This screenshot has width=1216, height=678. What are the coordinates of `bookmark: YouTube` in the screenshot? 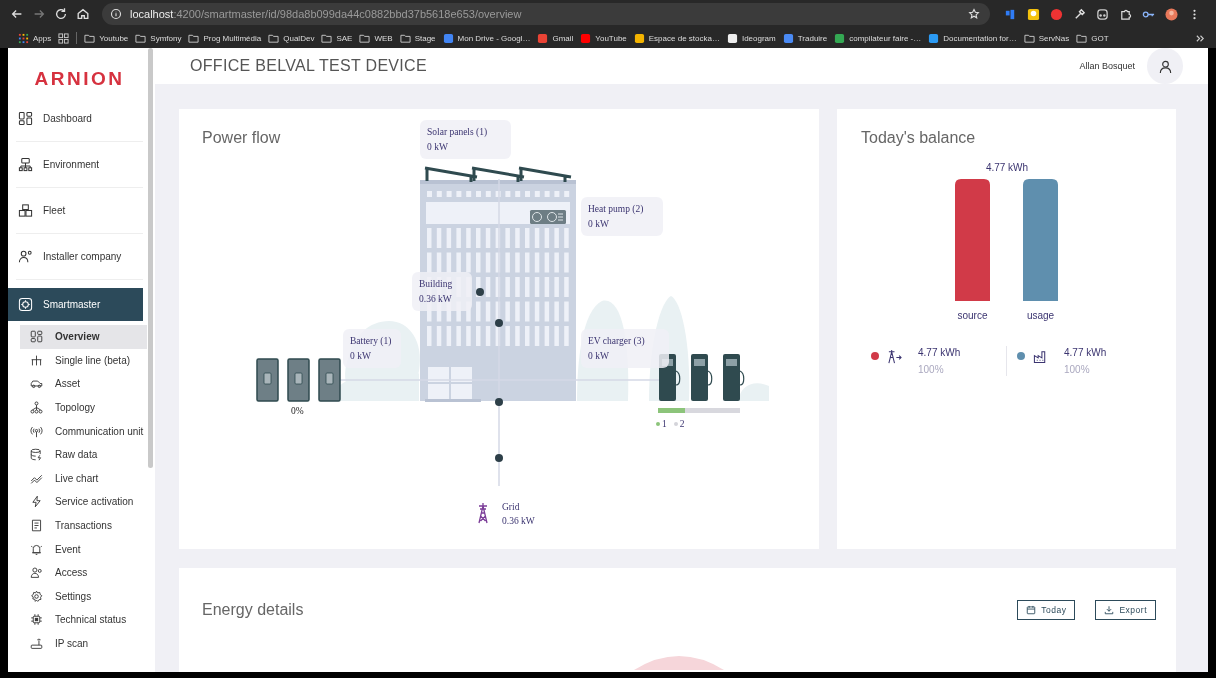 It's located at (603, 38).